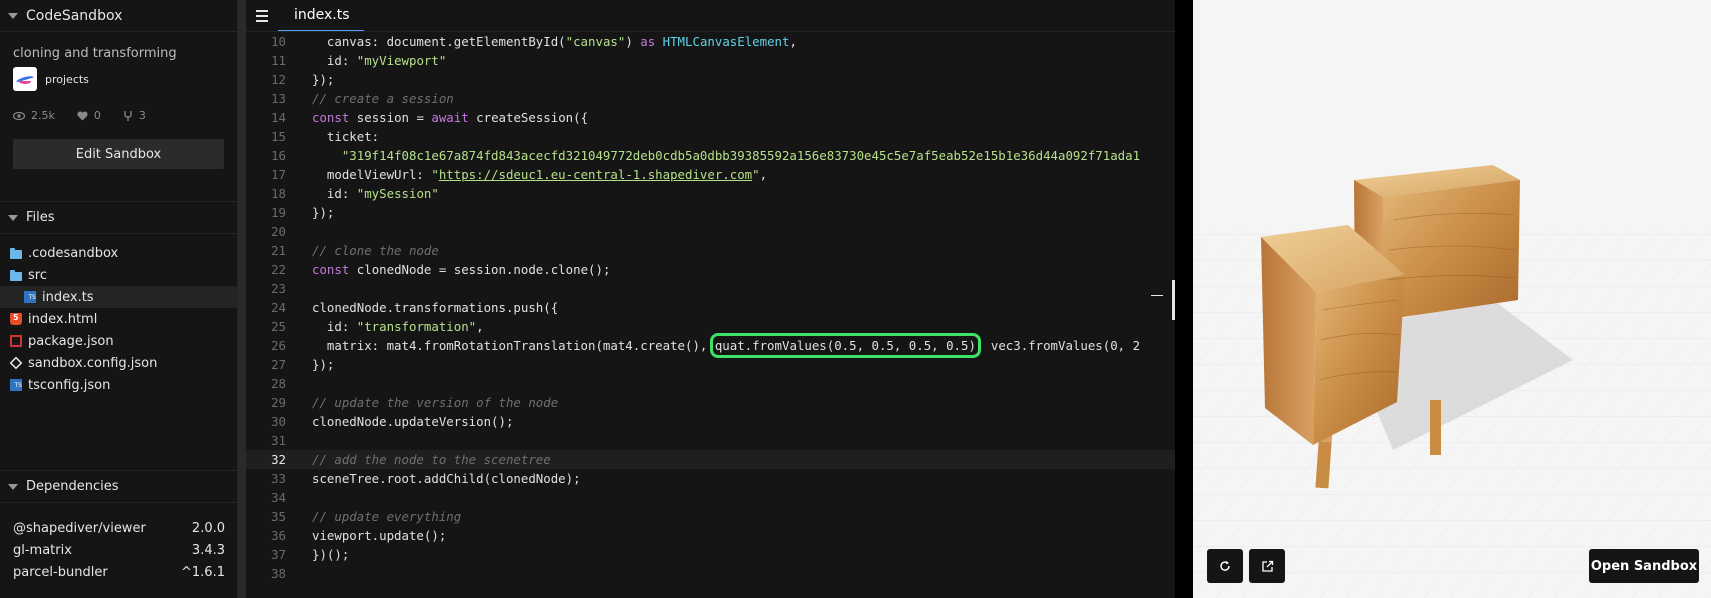  What do you see at coordinates (710, 79) in the screenshot?
I see `code-line: 12});` at bounding box center [710, 79].